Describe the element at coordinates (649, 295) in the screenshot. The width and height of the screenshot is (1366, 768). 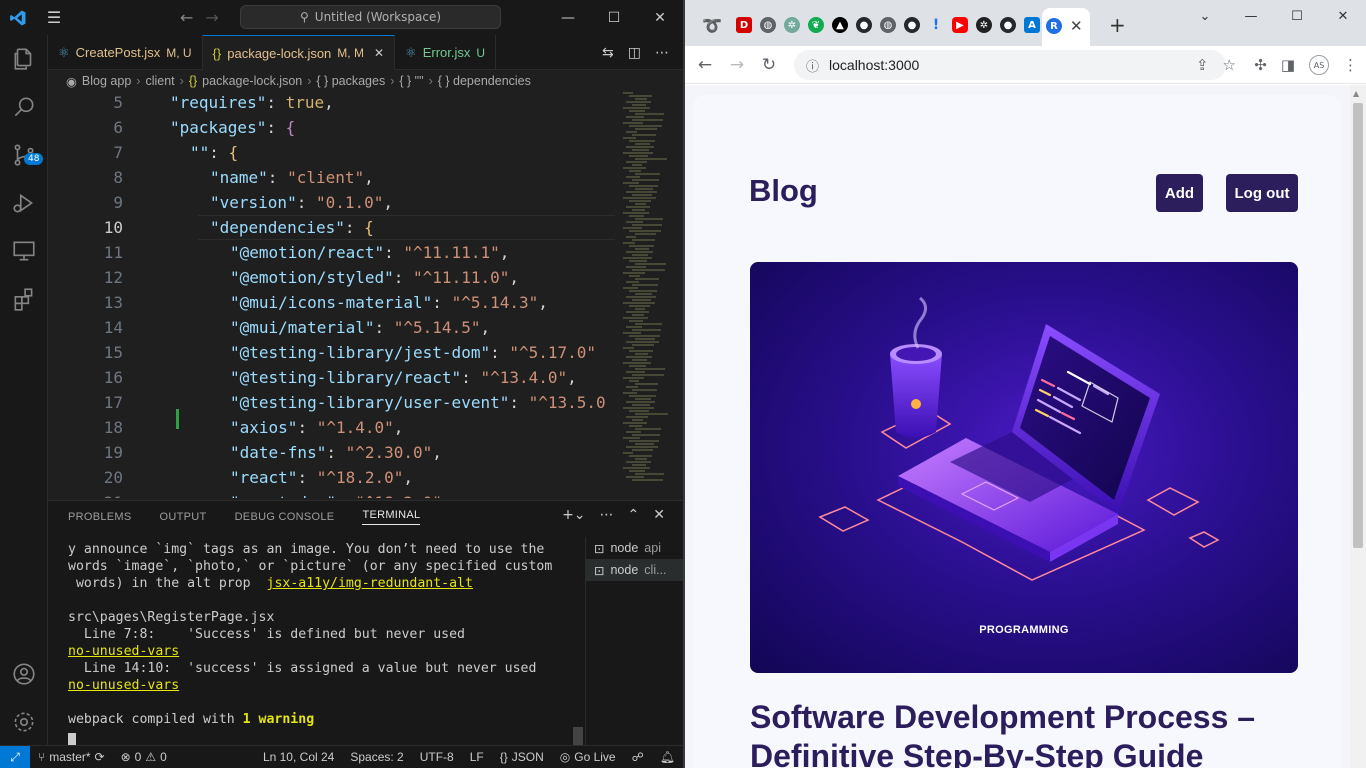
I see `minimap` at that location.